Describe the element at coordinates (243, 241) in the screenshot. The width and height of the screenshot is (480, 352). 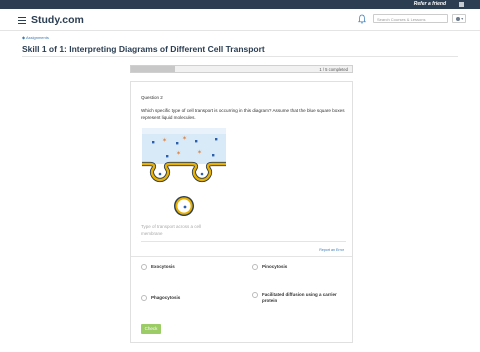
I see `answer-underline` at that location.